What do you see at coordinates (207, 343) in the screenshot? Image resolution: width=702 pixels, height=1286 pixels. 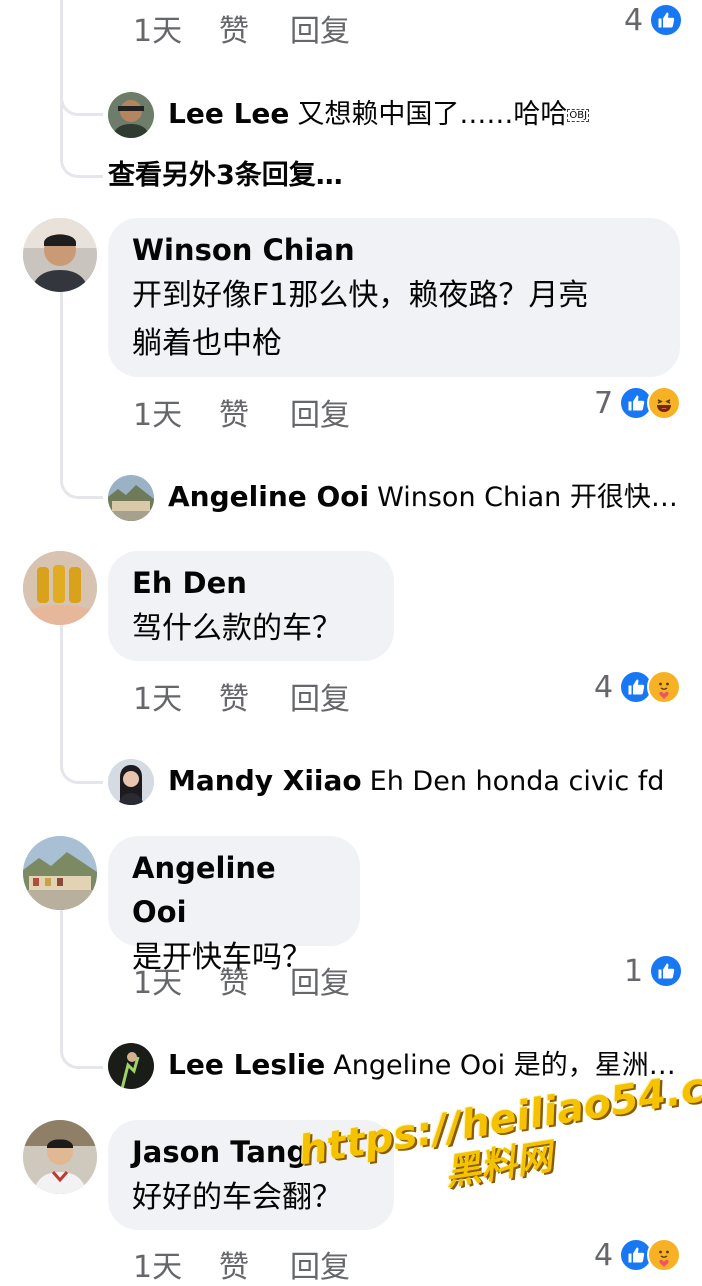 I see `comment-text-line: 躺着也中枪` at bounding box center [207, 343].